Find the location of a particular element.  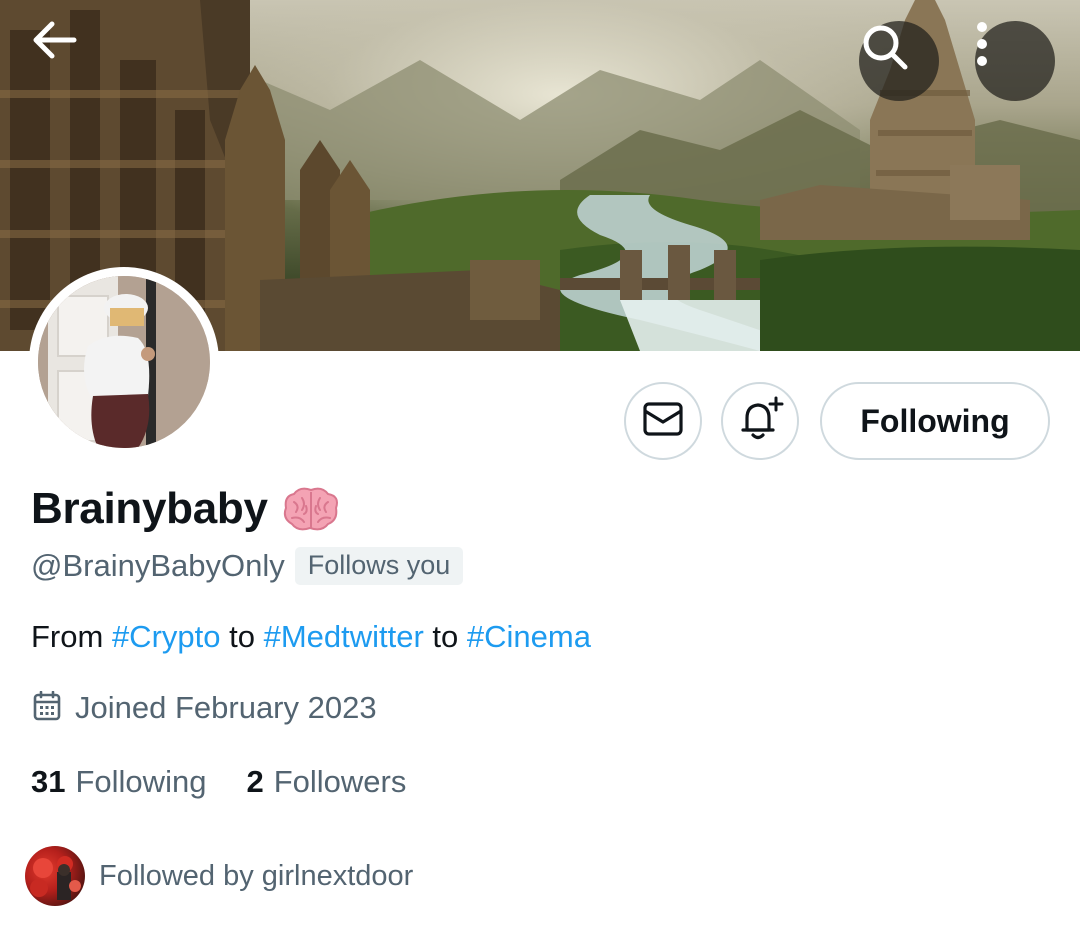

followed-by-row: Followed by girlnextdoor is located at coordinates (219, 876).